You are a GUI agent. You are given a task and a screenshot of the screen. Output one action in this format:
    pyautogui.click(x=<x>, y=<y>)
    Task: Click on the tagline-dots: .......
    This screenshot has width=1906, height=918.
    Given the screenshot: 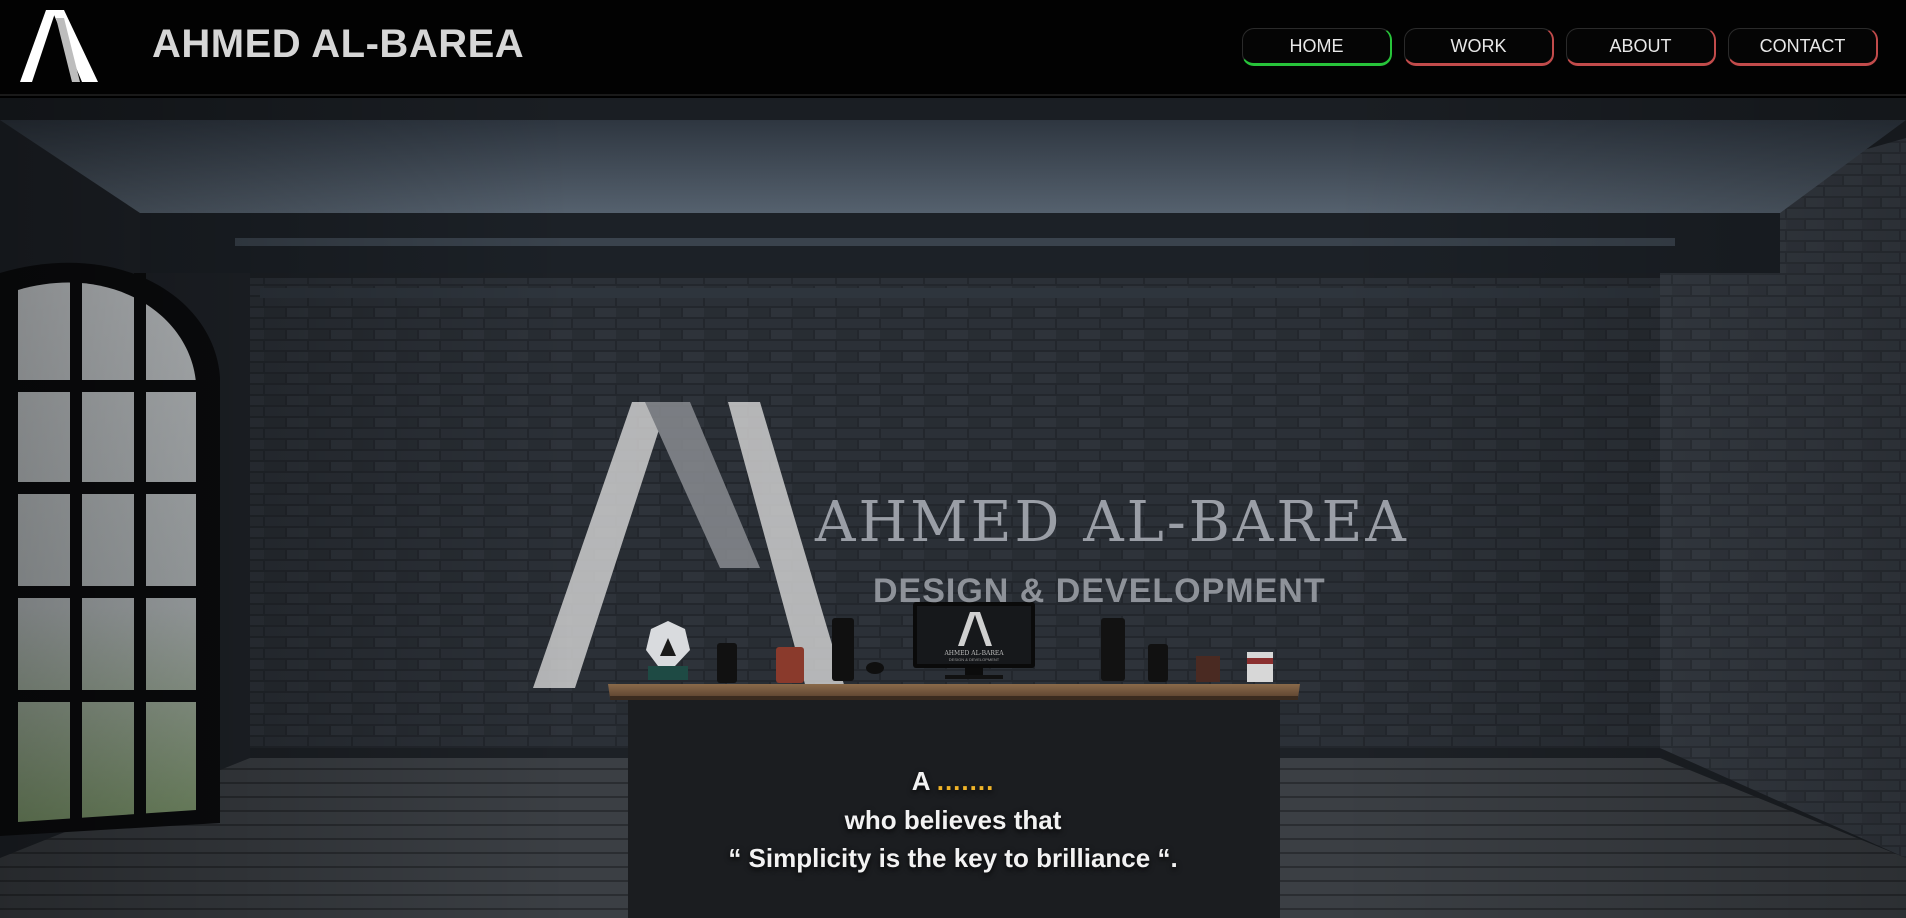 What is the action you would take?
    pyautogui.click(x=965, y=781)
    